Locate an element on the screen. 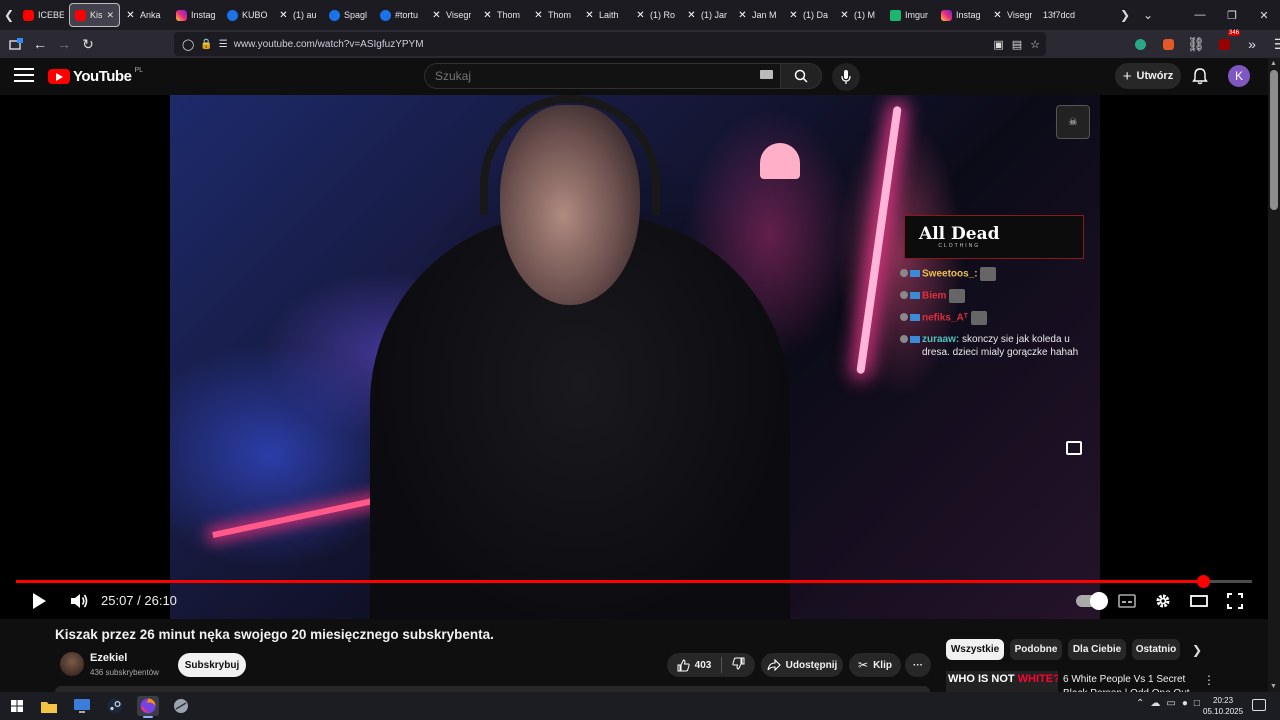 The image size is (1280, 720). clip-button: ✂ Klip is located at coordinates (875, 665).